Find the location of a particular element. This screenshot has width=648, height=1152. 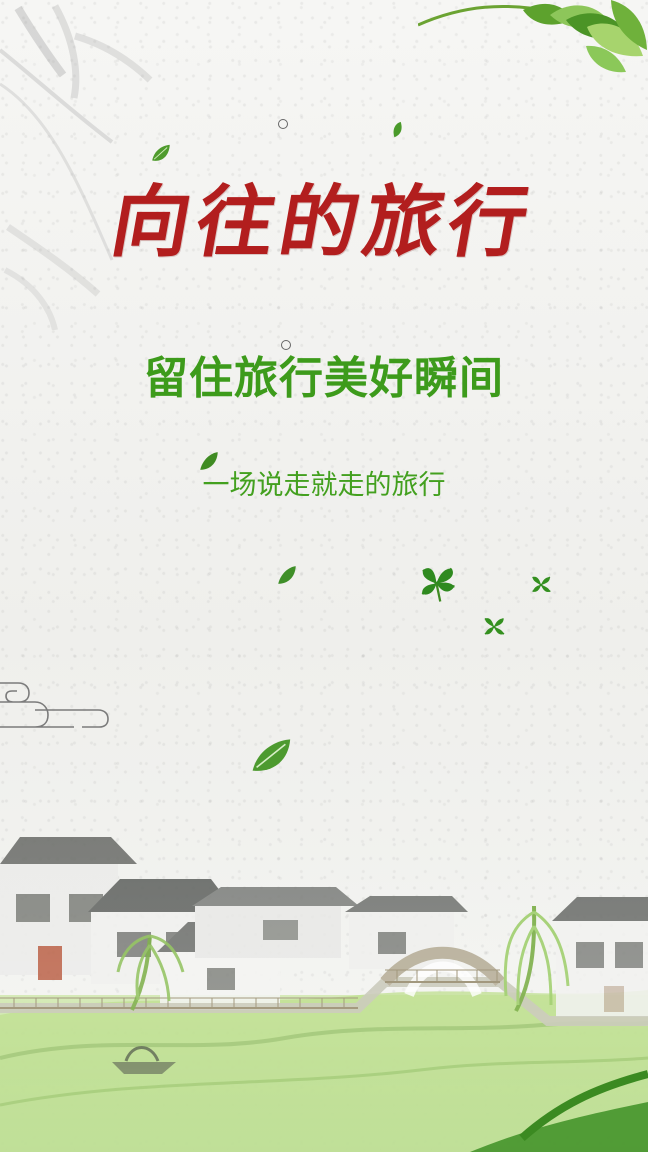

poster-subtitle: 留住旅行美好瞬间 is located at coordinates (324, 378).